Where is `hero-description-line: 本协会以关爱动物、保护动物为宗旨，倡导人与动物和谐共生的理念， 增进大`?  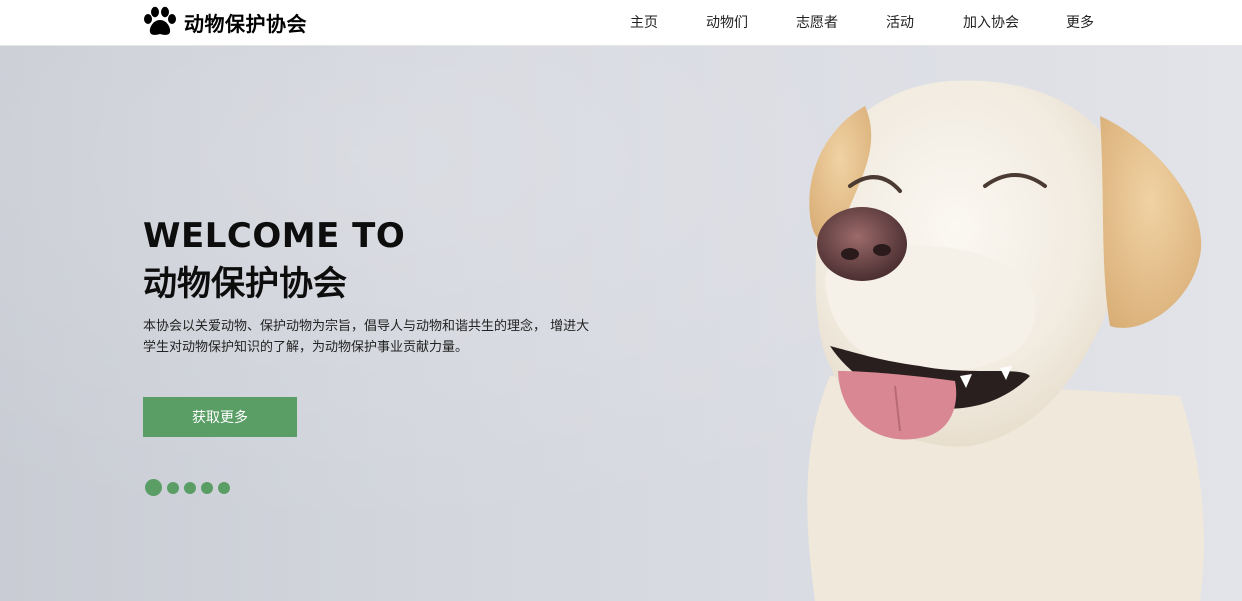
hero-description-line: 本协会以关爱动物、保护动物为宗旨，倡导人与动物和谐共生的理念， 增进大 is located at coordinates (366, 326).